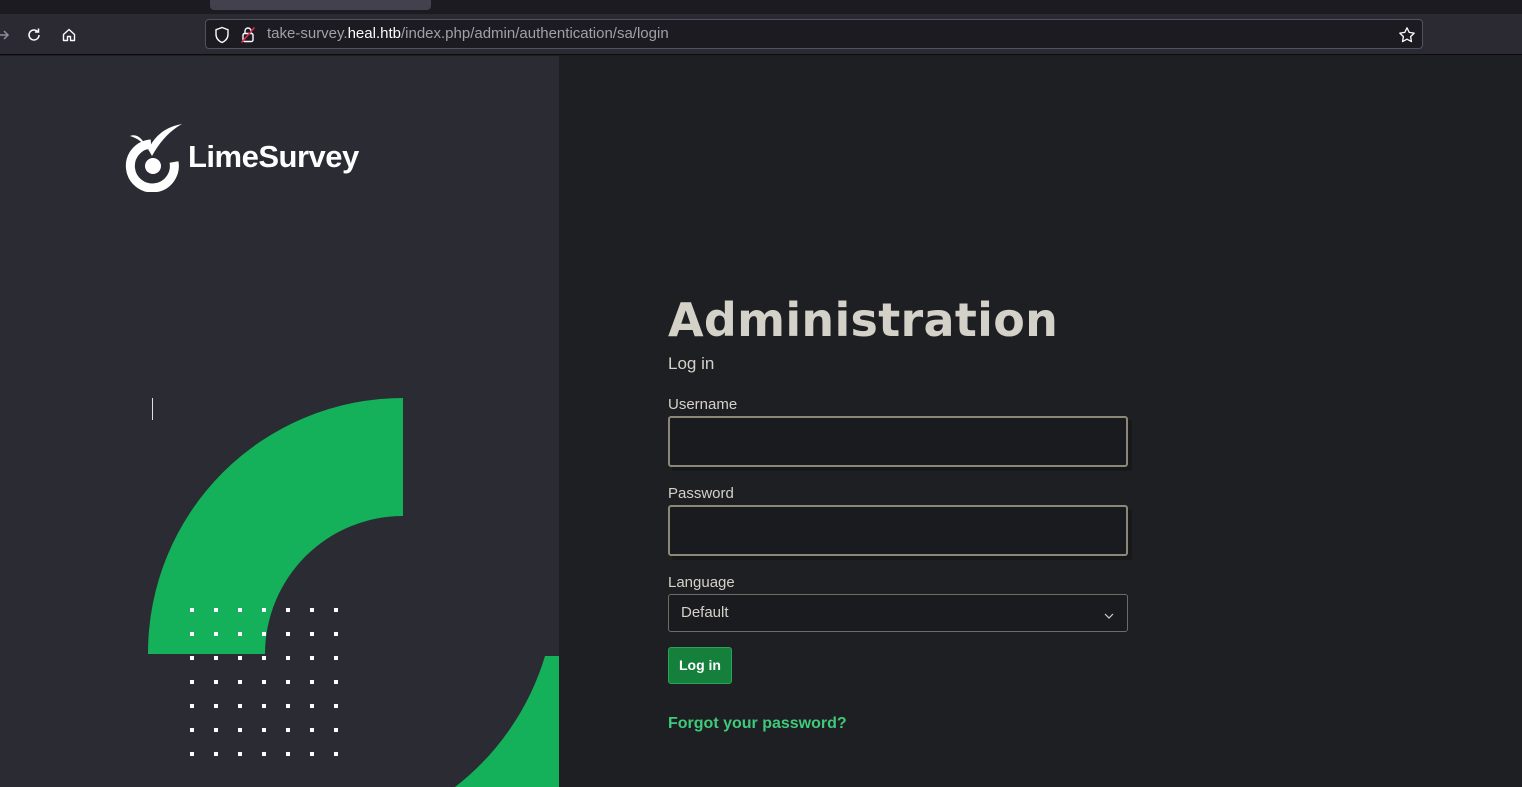 Image resolution: width=1522 pixels, height=787 pixels. Describe the element at coordinates (863, 320) in the screenshot. I see `page-title: Administration` at that location.